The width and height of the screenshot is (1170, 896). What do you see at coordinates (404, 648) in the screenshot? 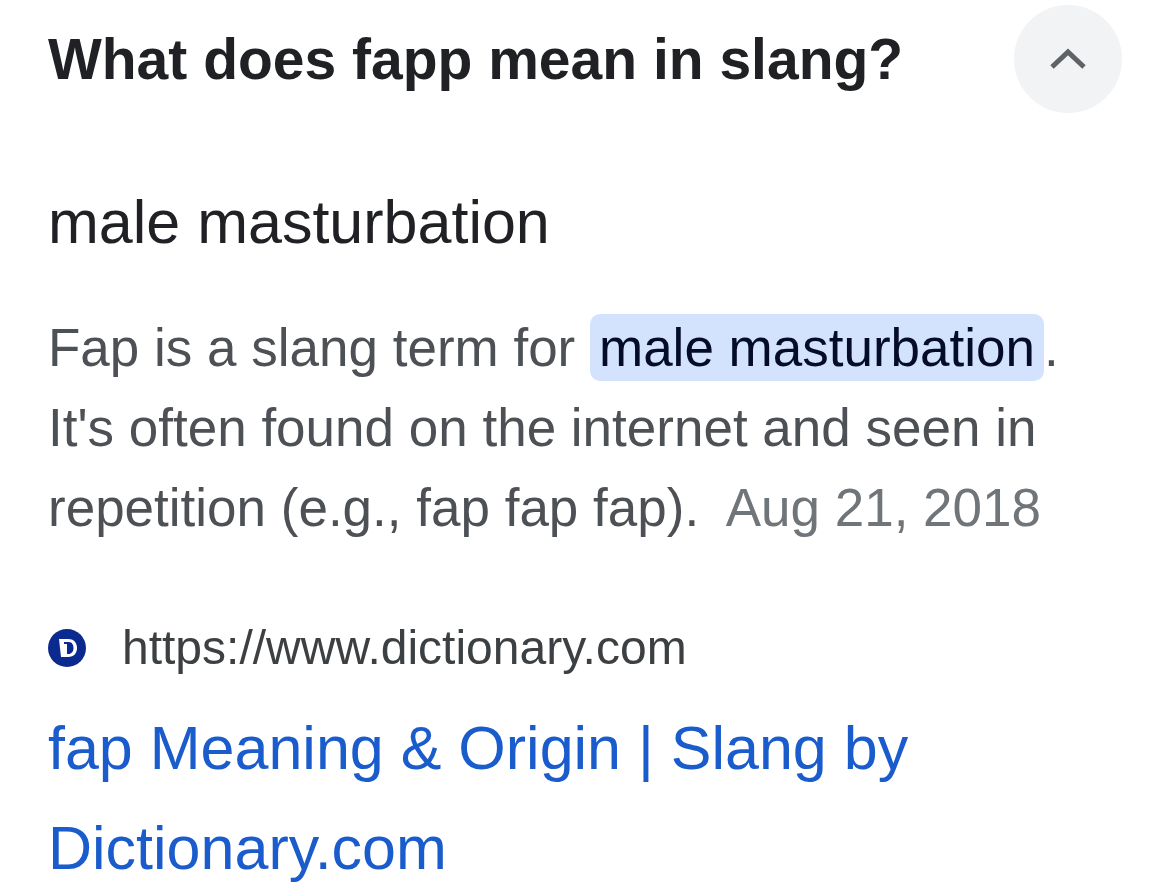
I see `source-url: https://www.dictionary.com` at bounding box center [404, 648].